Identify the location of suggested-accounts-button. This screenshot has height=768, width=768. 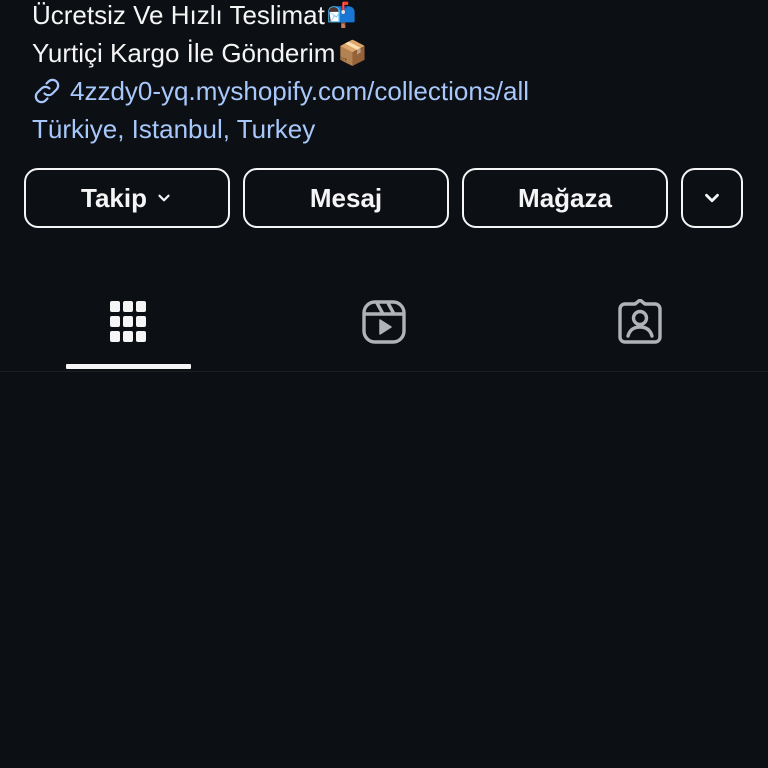
(712, 198).